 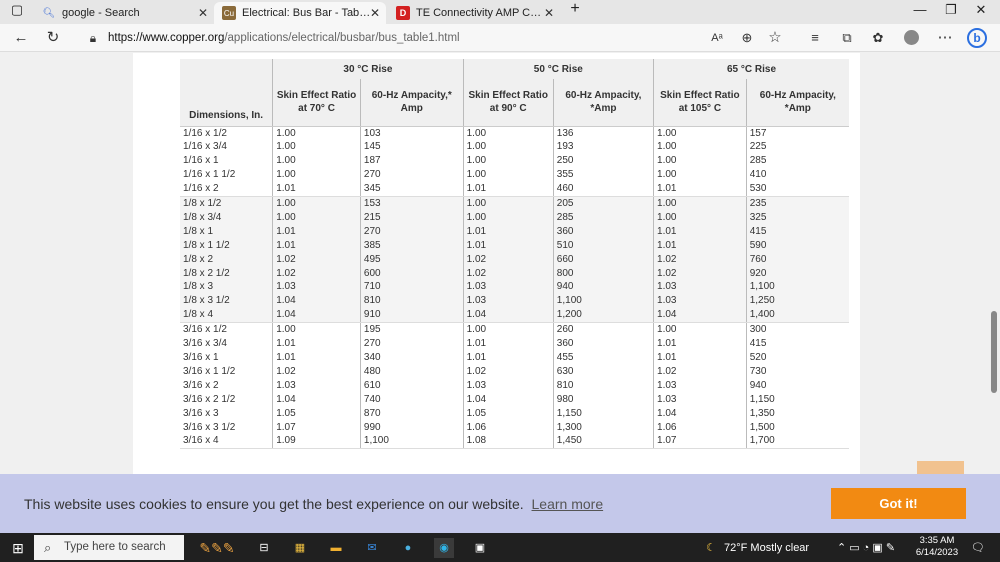 I want to click on bing-icon: b, so click(x=977, y=38).